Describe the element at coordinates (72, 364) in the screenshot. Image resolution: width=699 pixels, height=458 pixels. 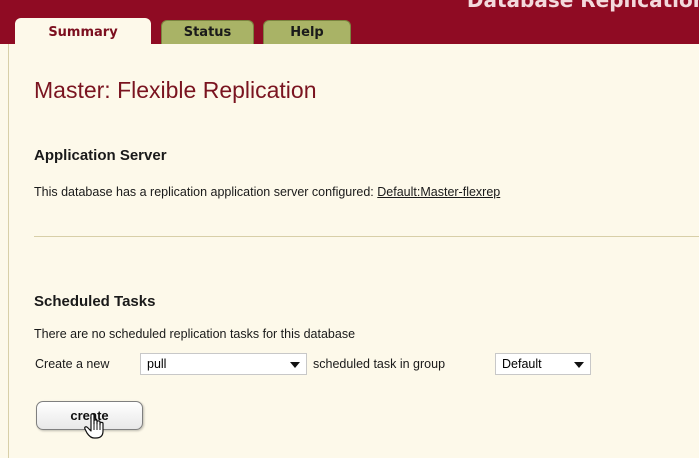
I see `create-prefix-label: Create a new` at that location.